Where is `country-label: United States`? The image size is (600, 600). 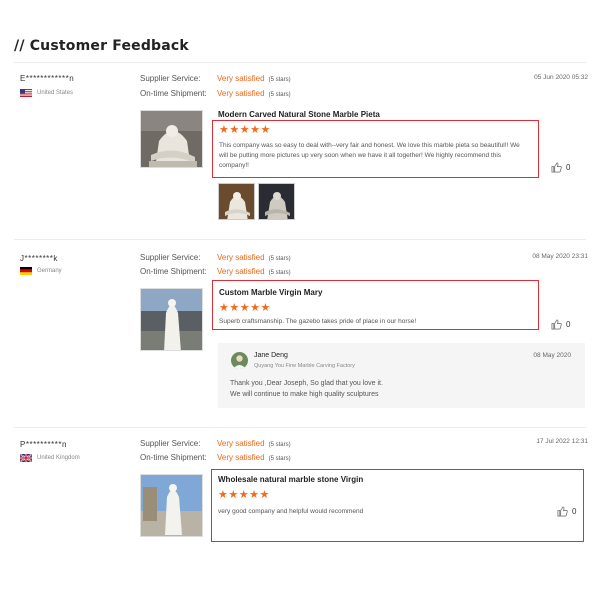 country-label: United States is located at coordinates (55, 93).